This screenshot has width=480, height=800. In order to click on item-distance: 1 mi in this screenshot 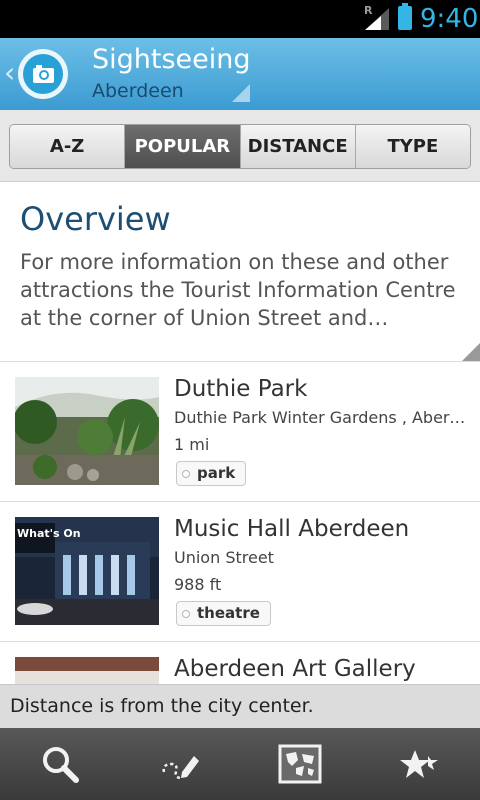, I will do `click(192, 444)`.